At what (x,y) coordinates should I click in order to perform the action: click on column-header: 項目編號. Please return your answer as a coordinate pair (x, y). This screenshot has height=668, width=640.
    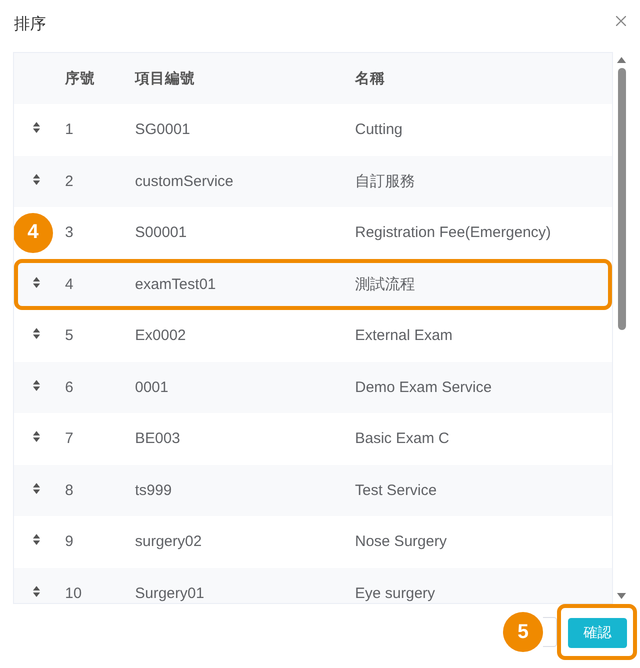
    Looking at the image, I should click on (165, 79).